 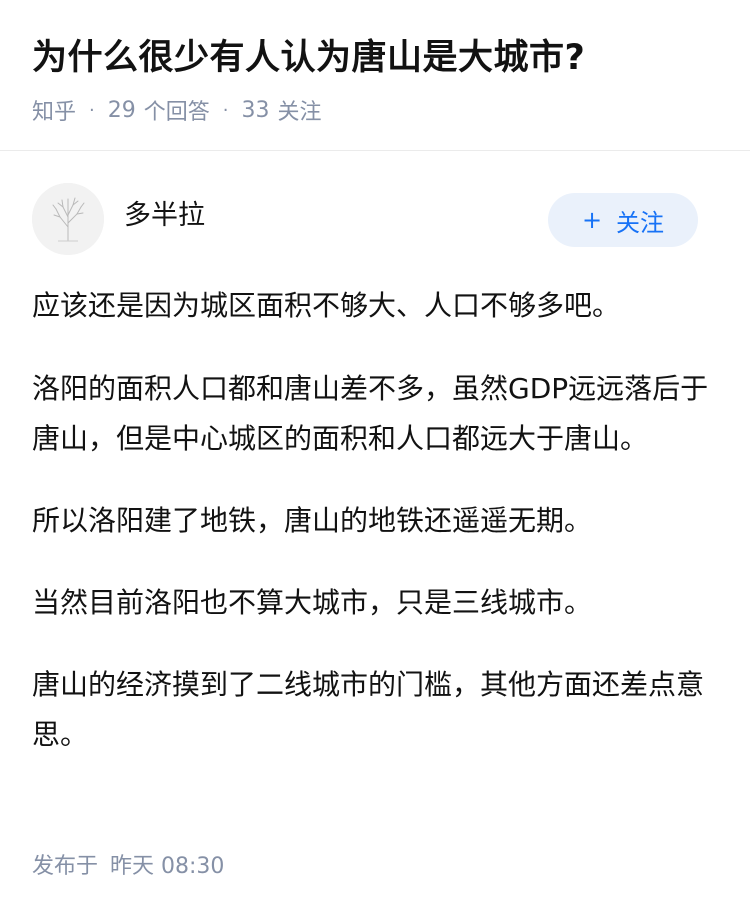 I want to click on follow-button: + 关注, so click(x=623, y=220).